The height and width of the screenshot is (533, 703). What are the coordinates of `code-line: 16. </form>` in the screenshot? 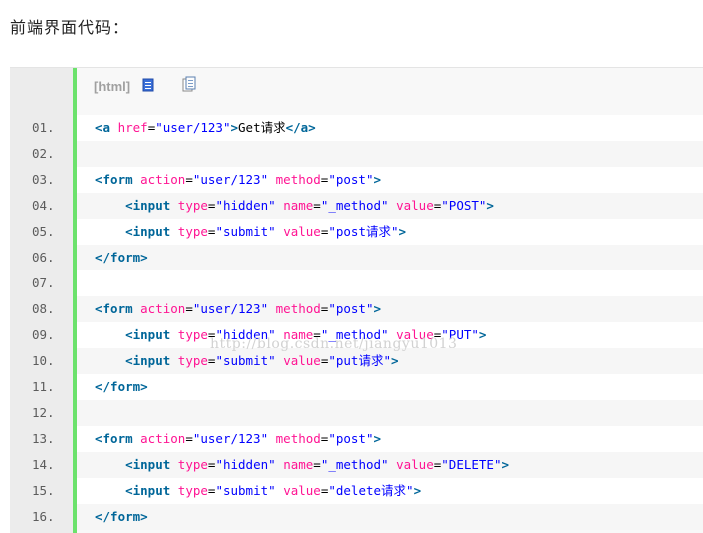 It's located at (356, 516).